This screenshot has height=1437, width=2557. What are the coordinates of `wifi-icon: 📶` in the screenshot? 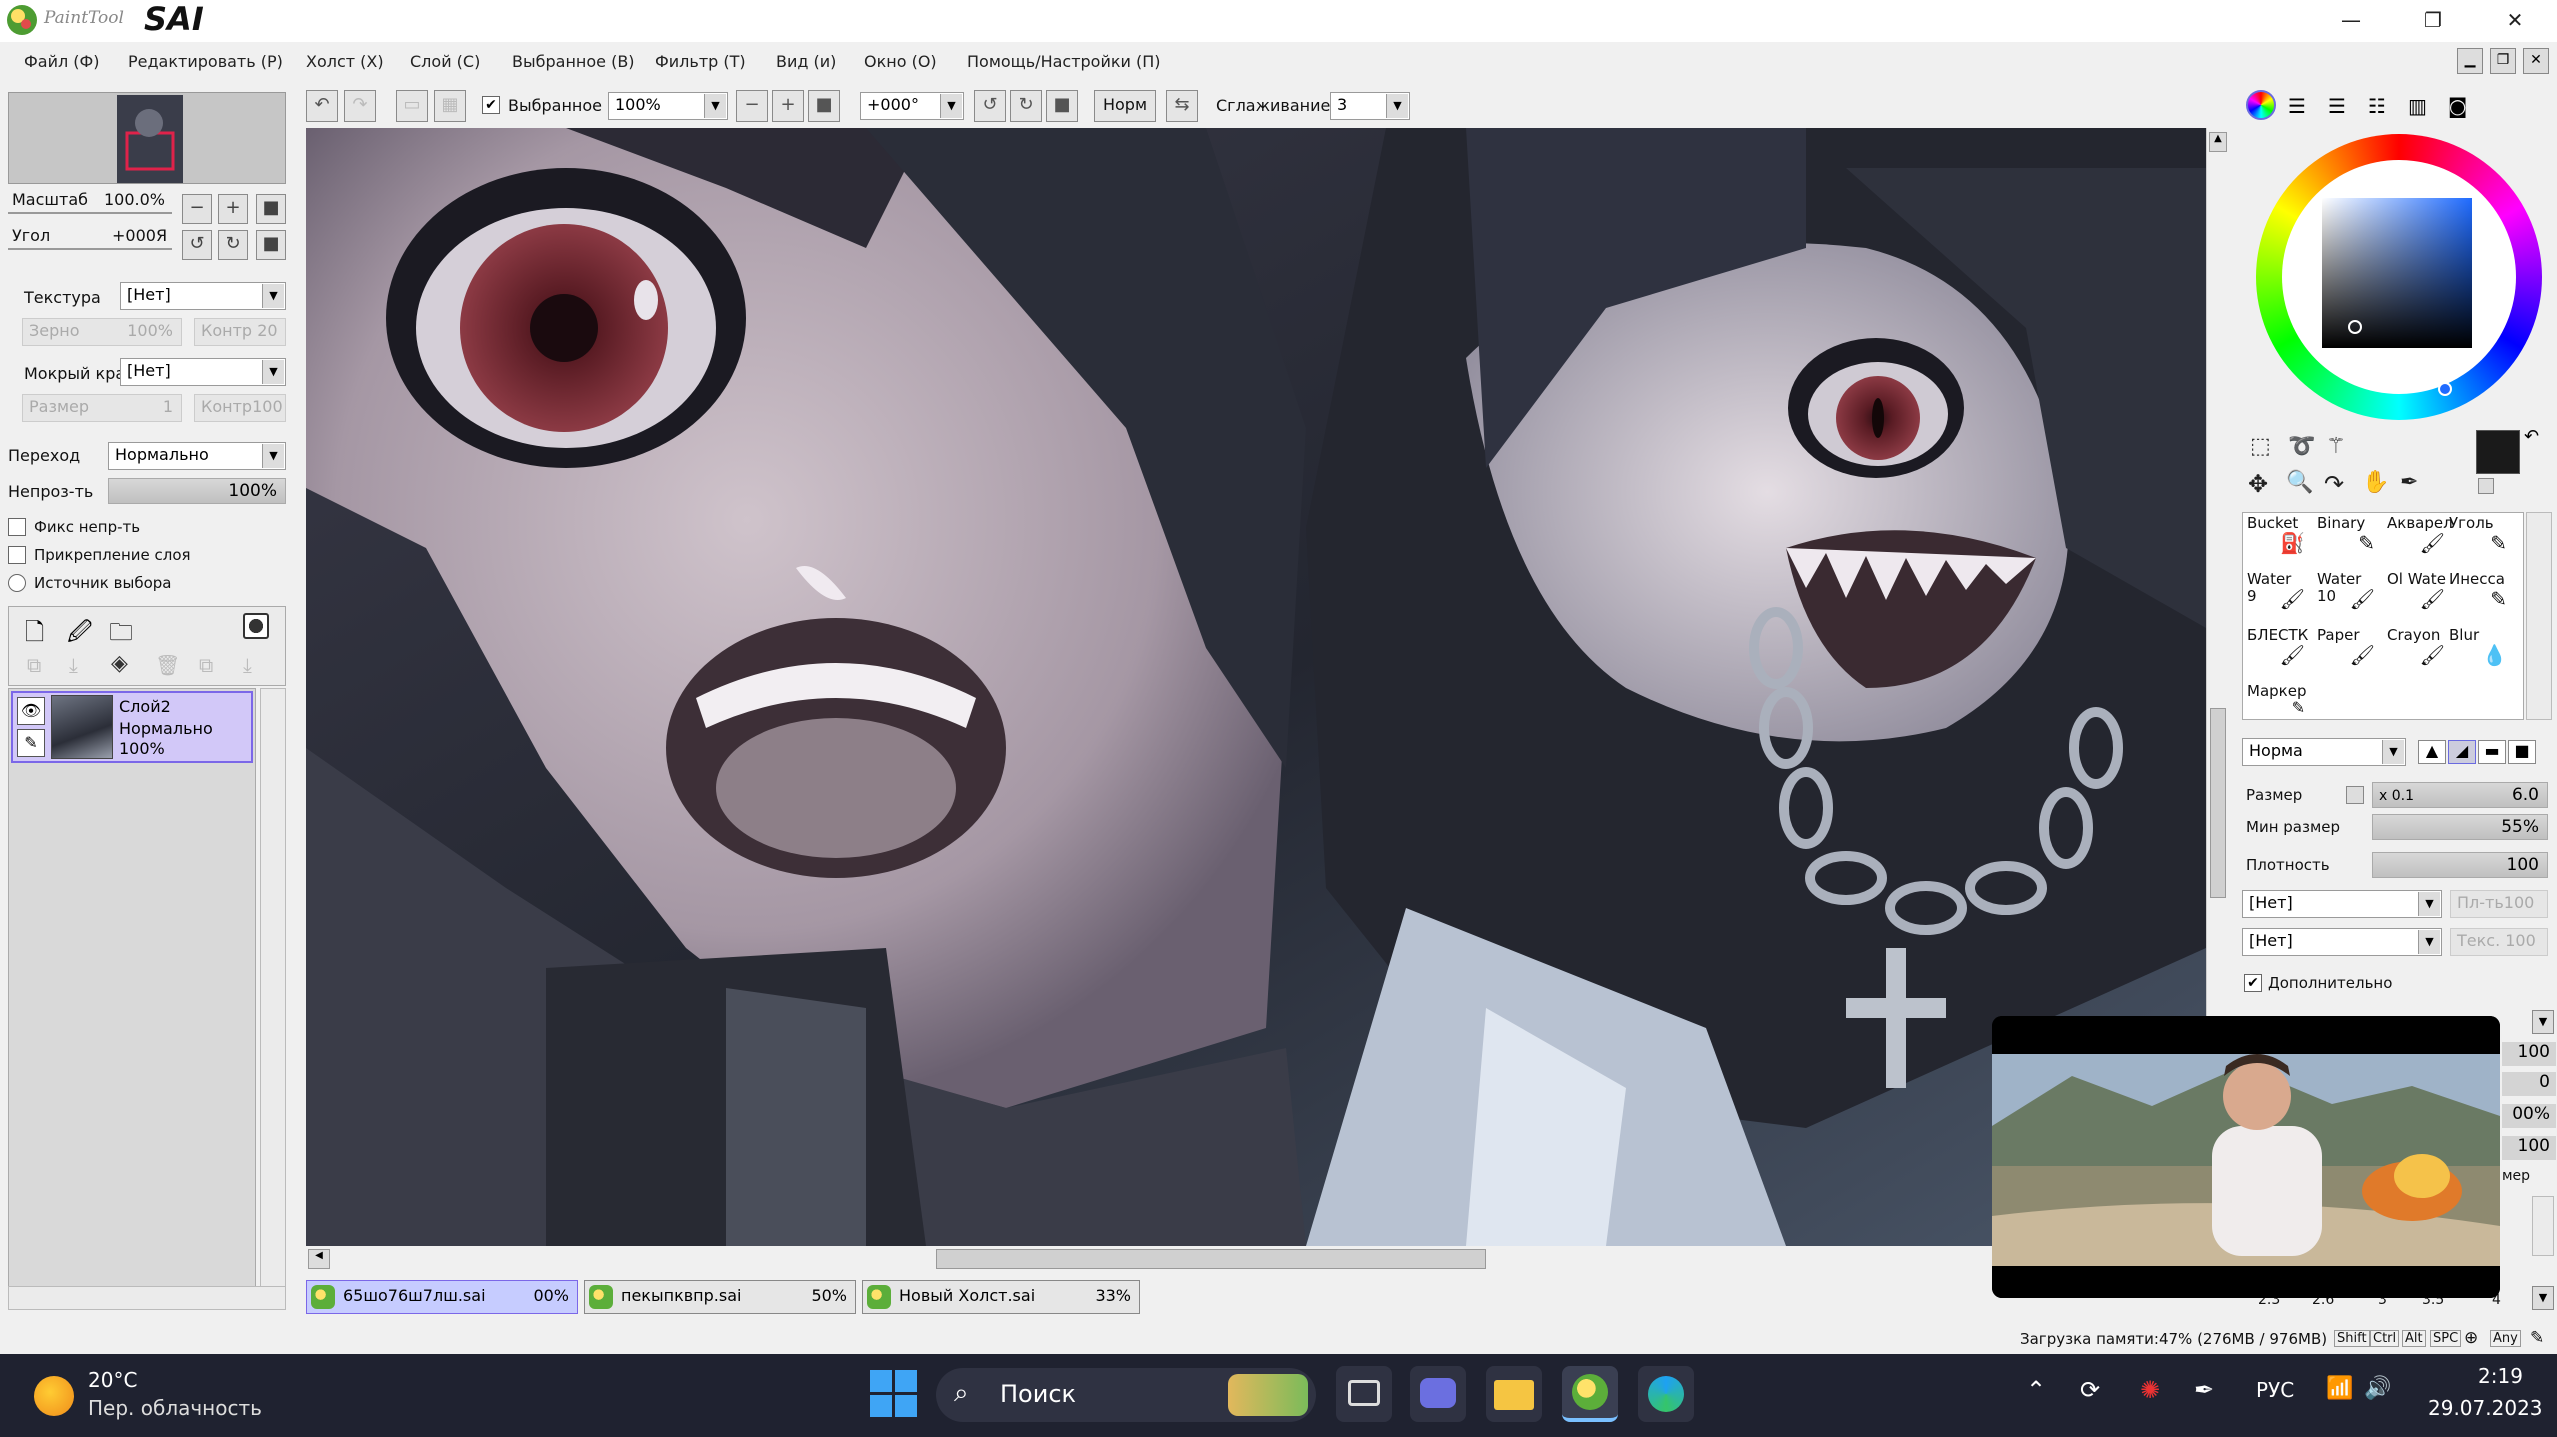 It's located at (2339, 1388).